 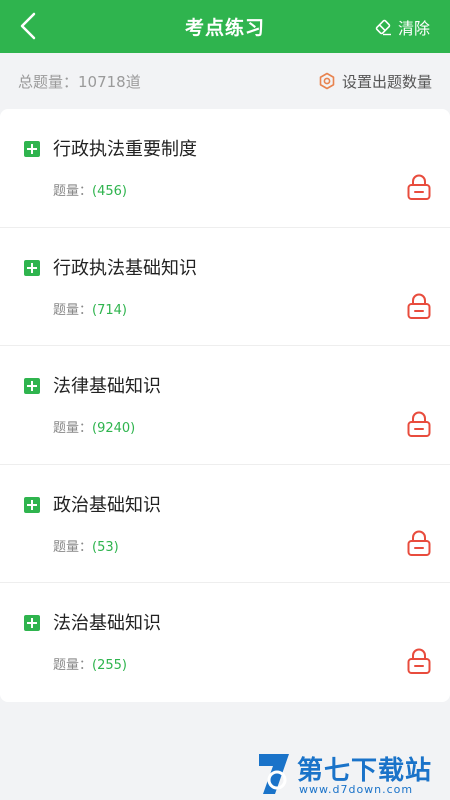 I want to click on watermark: 第七下载站 www.d7down.com, so click(x=350, y=775).